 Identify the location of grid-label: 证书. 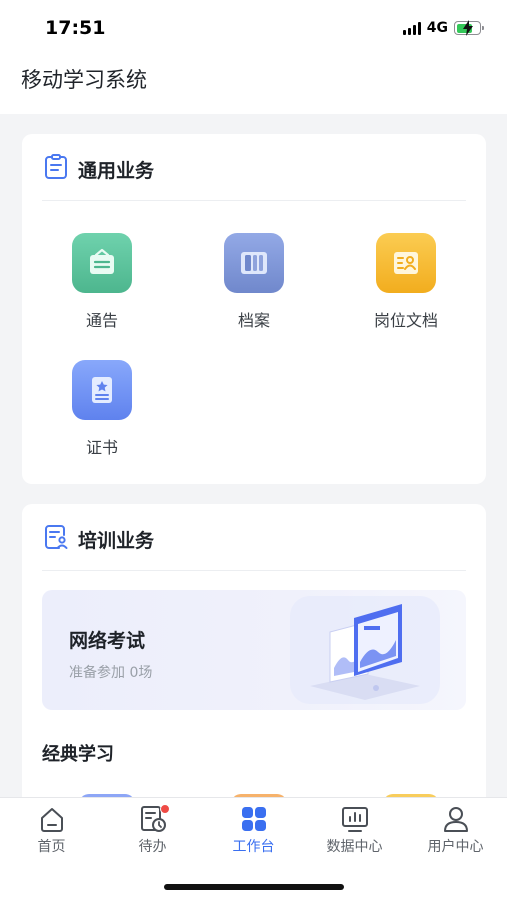
(101, 447).